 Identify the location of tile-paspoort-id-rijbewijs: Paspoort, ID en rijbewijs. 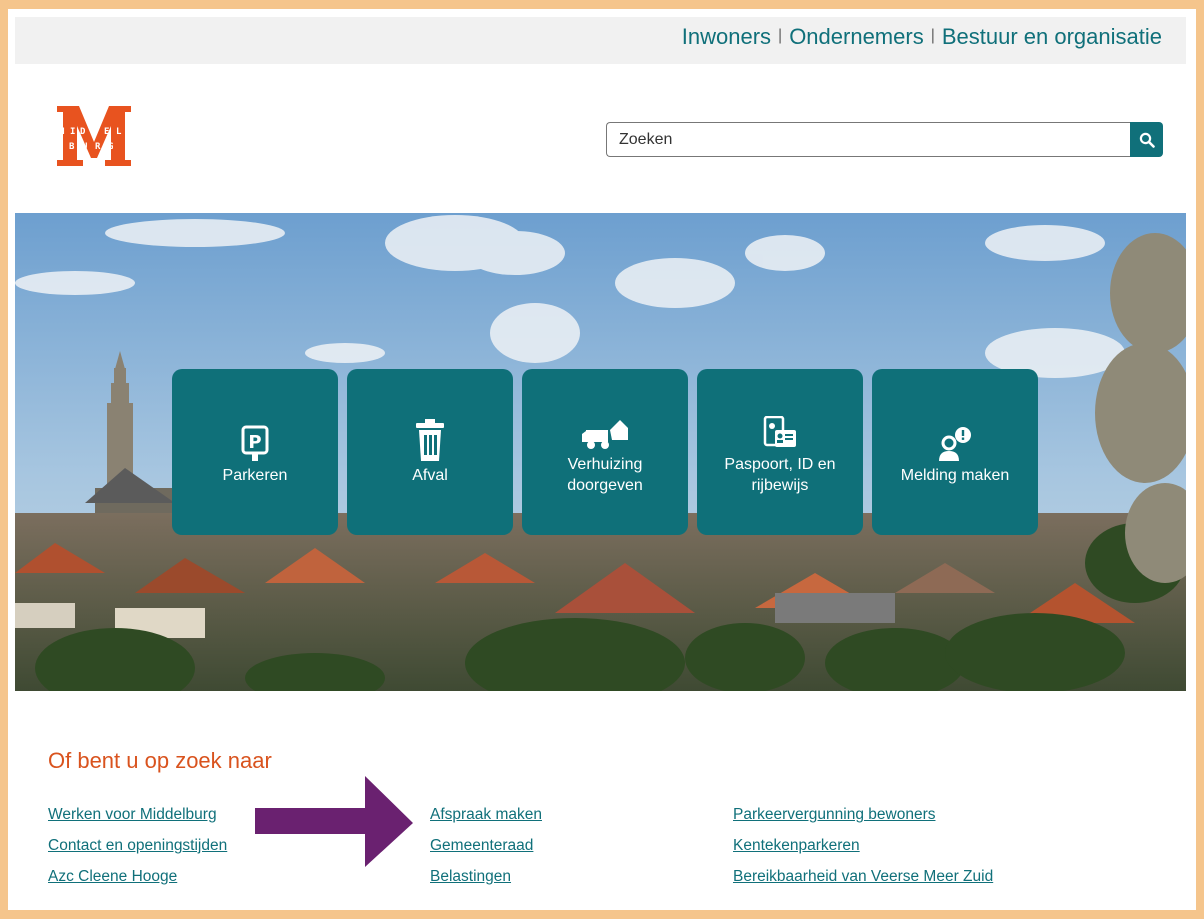
(780, 452).